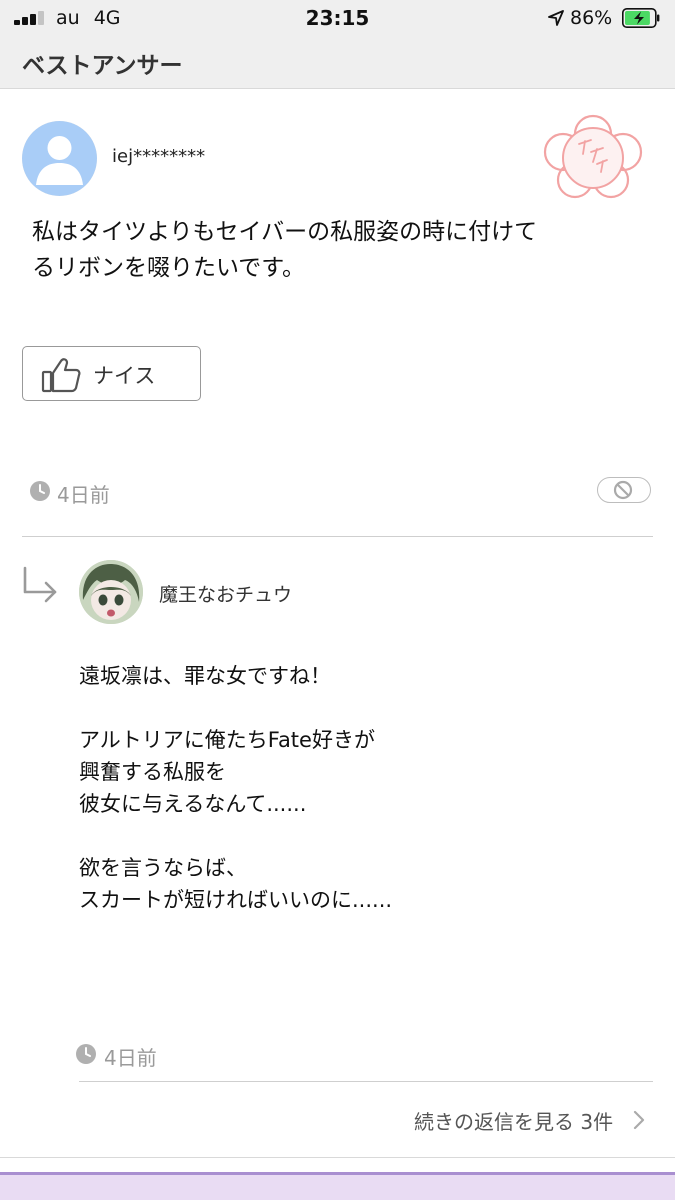 The width and height of the screenshot is (675, 1200). What do you see at coordinates (593, 156) in the screenshot?
I see `best-answer-sakura-stamp-icon` at bounding box center [593, 156].